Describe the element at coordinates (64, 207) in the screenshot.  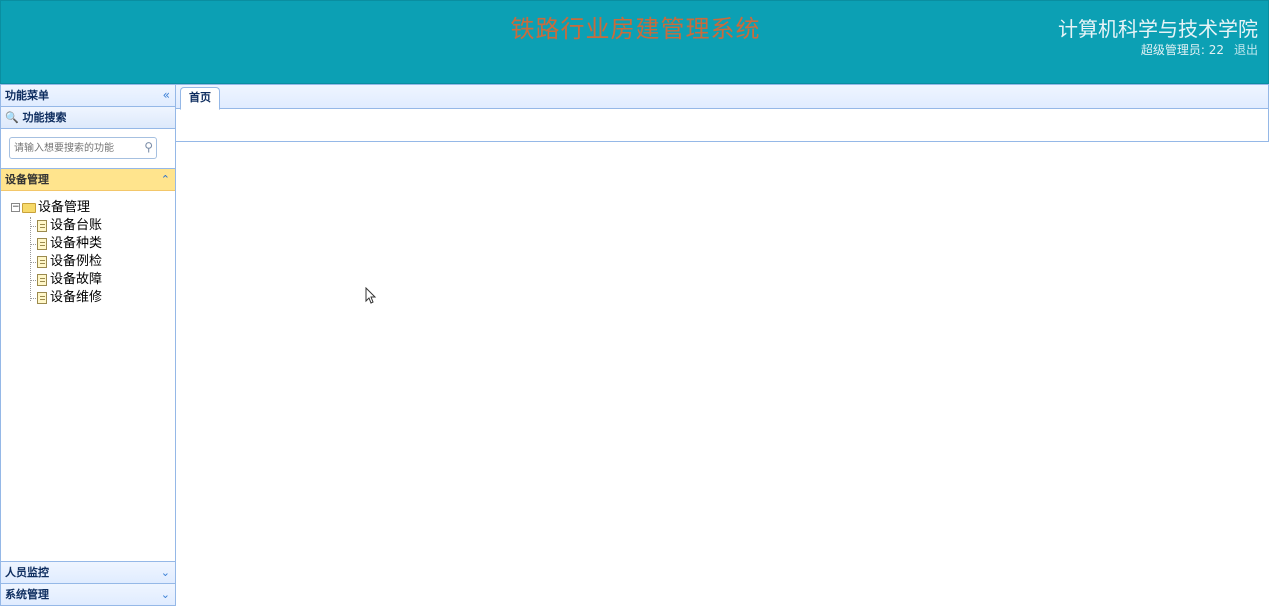
I see `tree-node-label: 设备管理` at that location.